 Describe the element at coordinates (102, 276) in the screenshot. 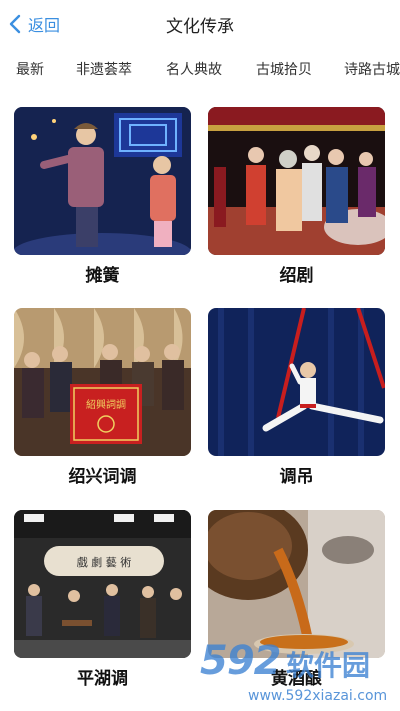

I see `item-title: 摊簧` at that location.